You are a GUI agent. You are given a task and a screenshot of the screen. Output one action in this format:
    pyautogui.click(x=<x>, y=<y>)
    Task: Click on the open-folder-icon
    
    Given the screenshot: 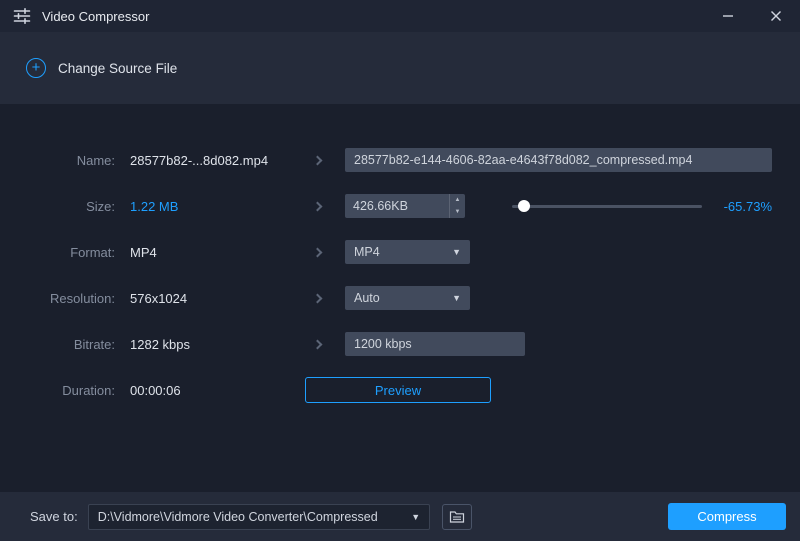 What is the action you would take?
    pyautogui.click(x=456, y=517)
    